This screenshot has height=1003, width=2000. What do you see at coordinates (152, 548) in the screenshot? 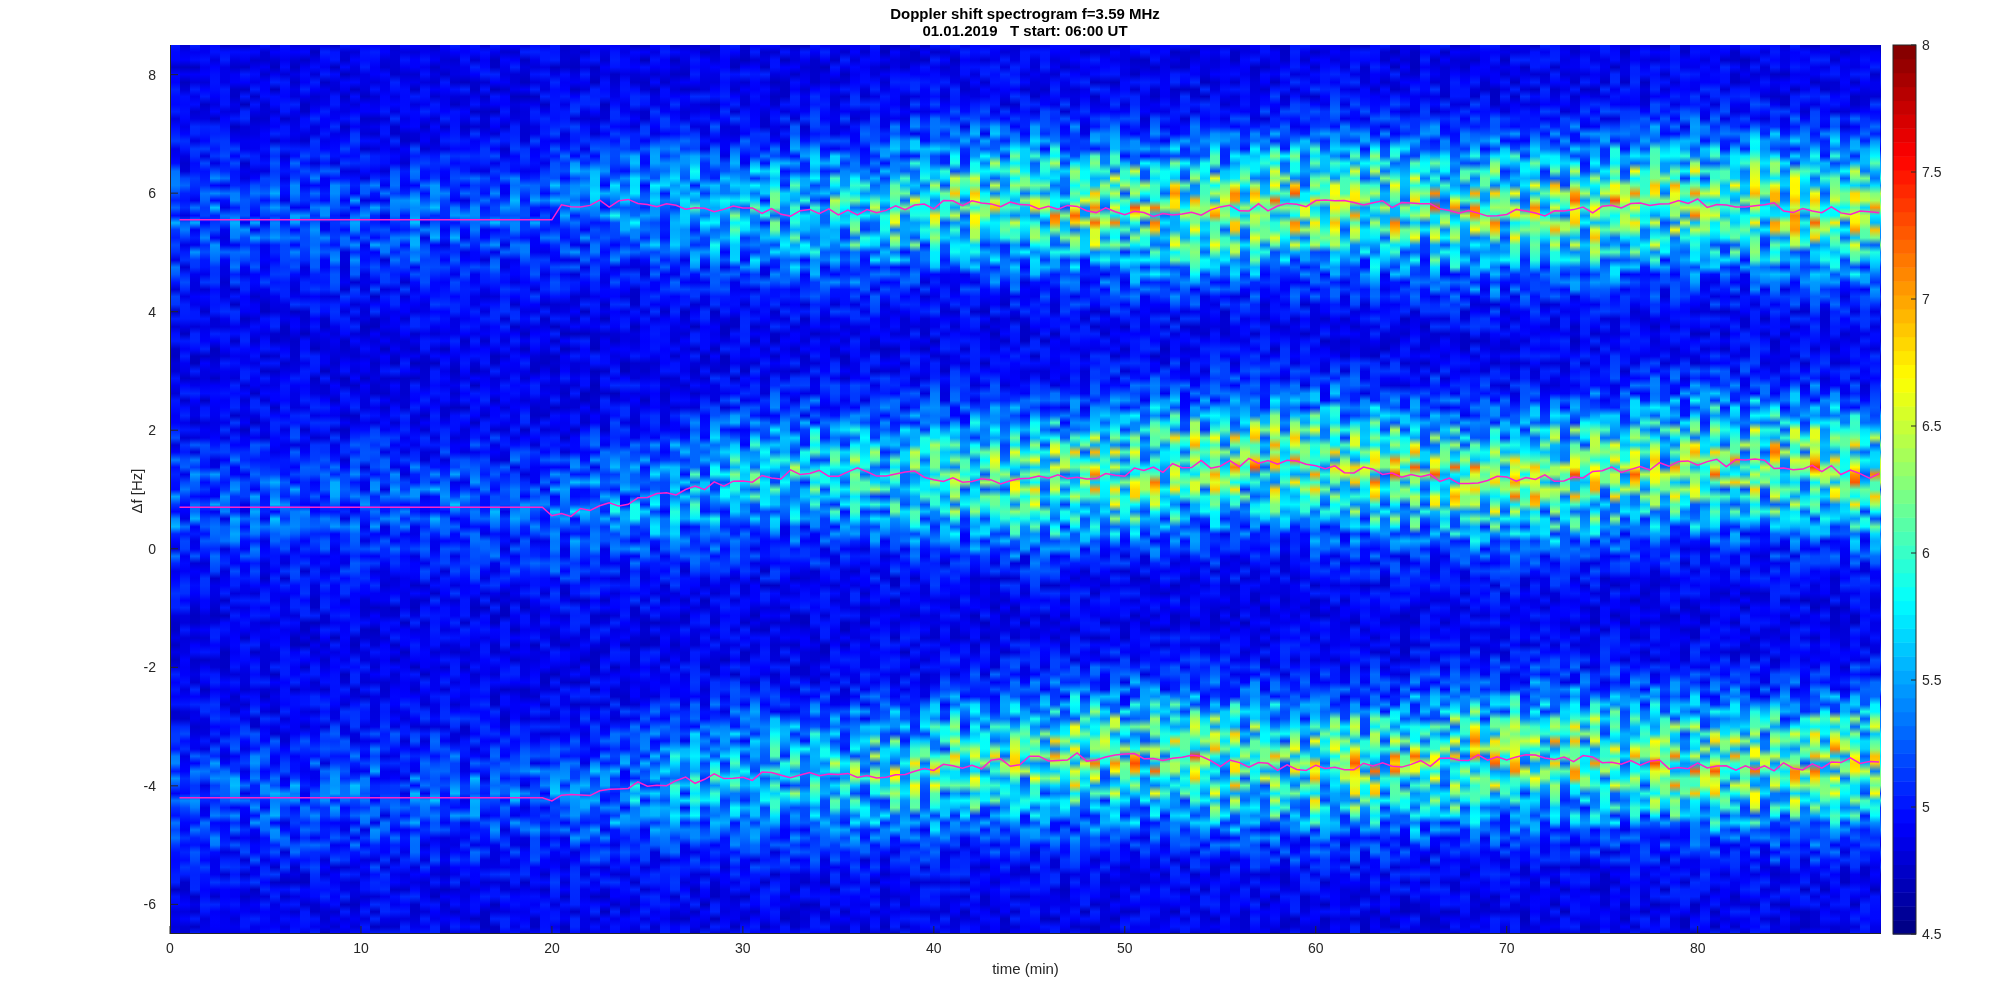
I see `y-tick-label: 0` at bounding box center [152, 548].